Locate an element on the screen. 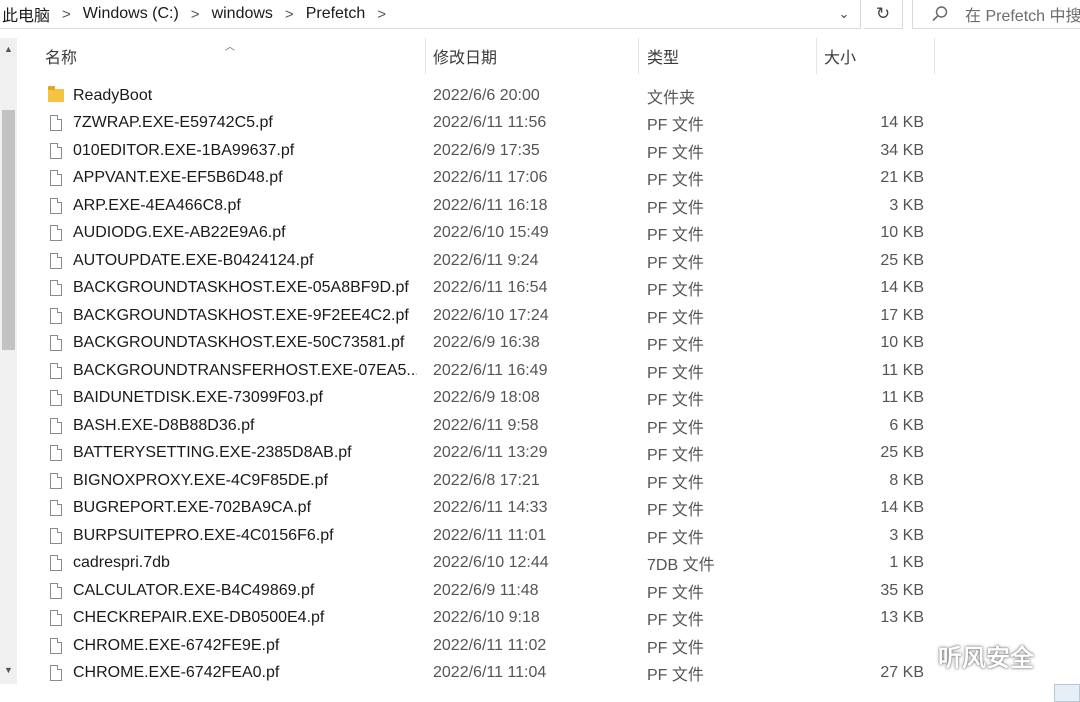 The height and width of the screenshot is (702, 1080). column-header-name: 名称 is located at coordinates (235, 56).